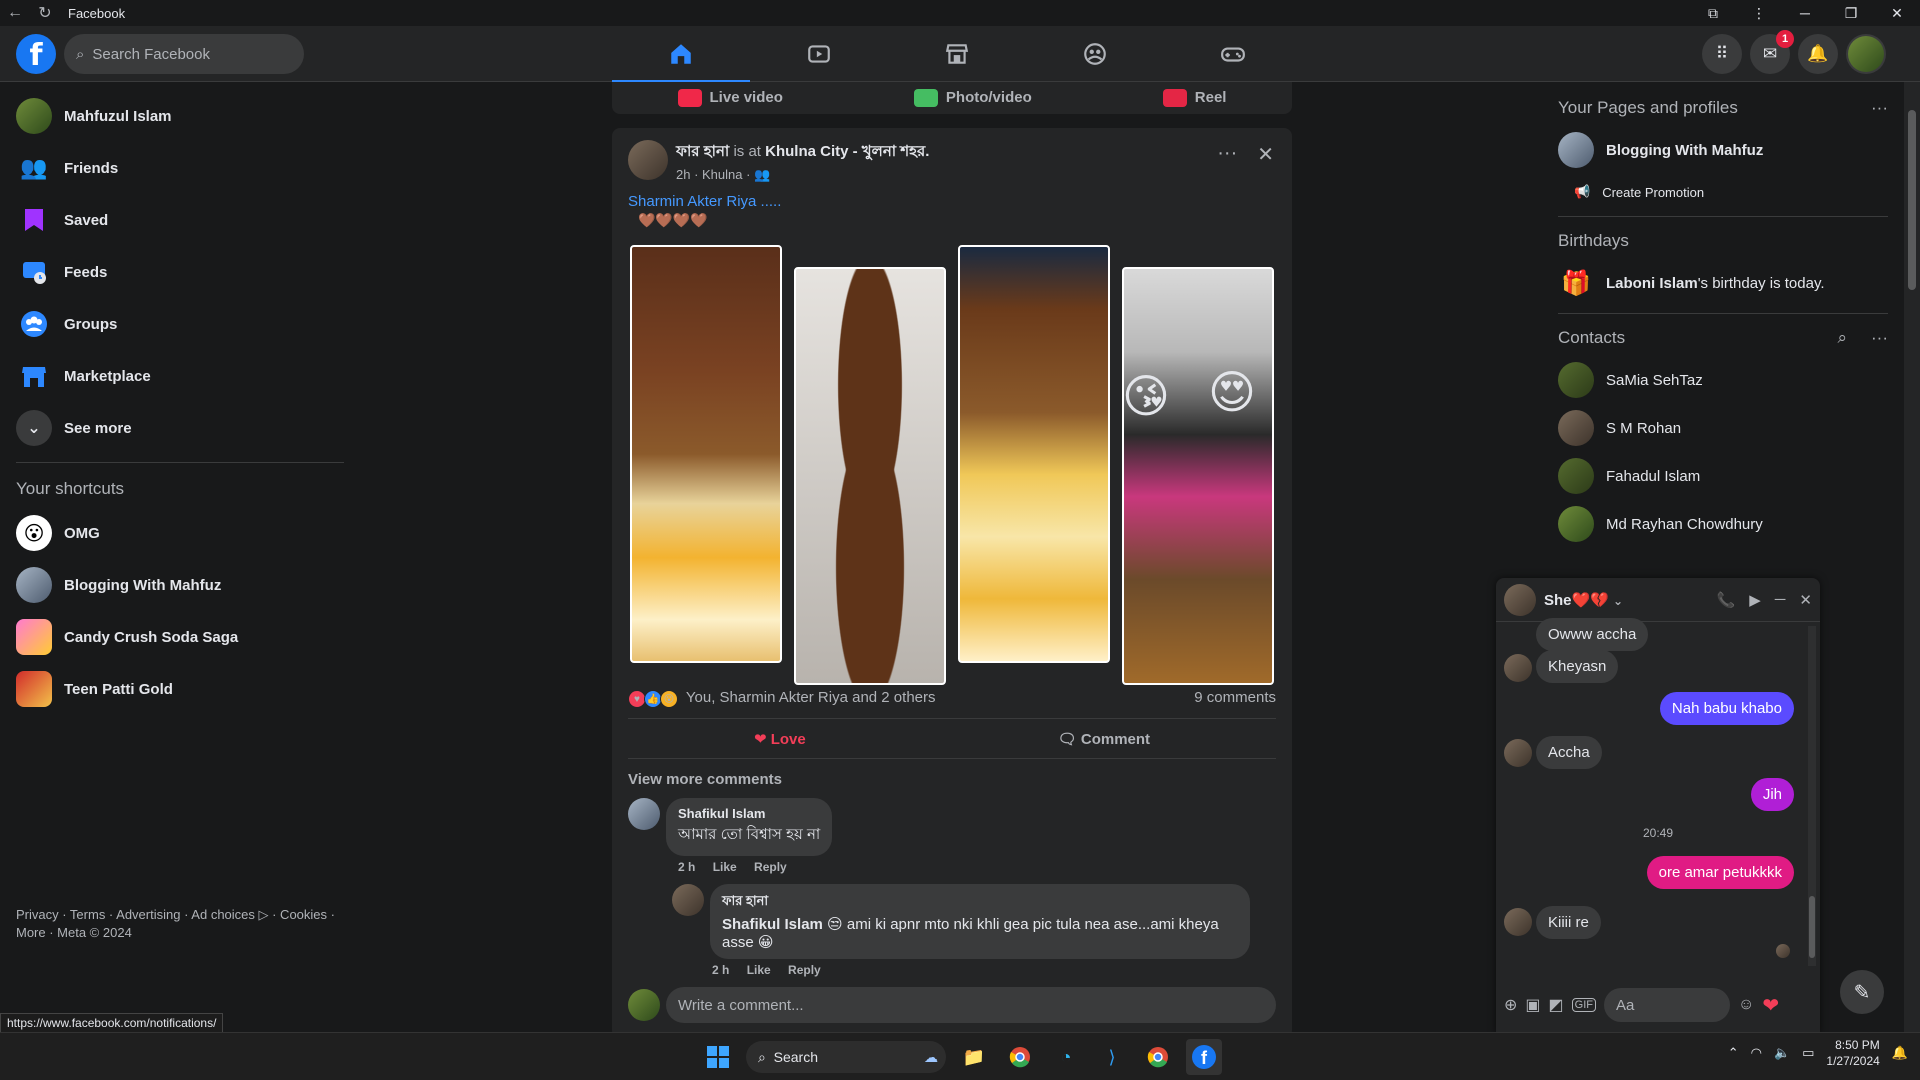 The height and width of the screenshot is (1080, 1920). What do you see at coordinates (1900, 1053) in the screenshot?
I see `notification-bell-icon: 🔔` at bounding box center [1900, 1053].